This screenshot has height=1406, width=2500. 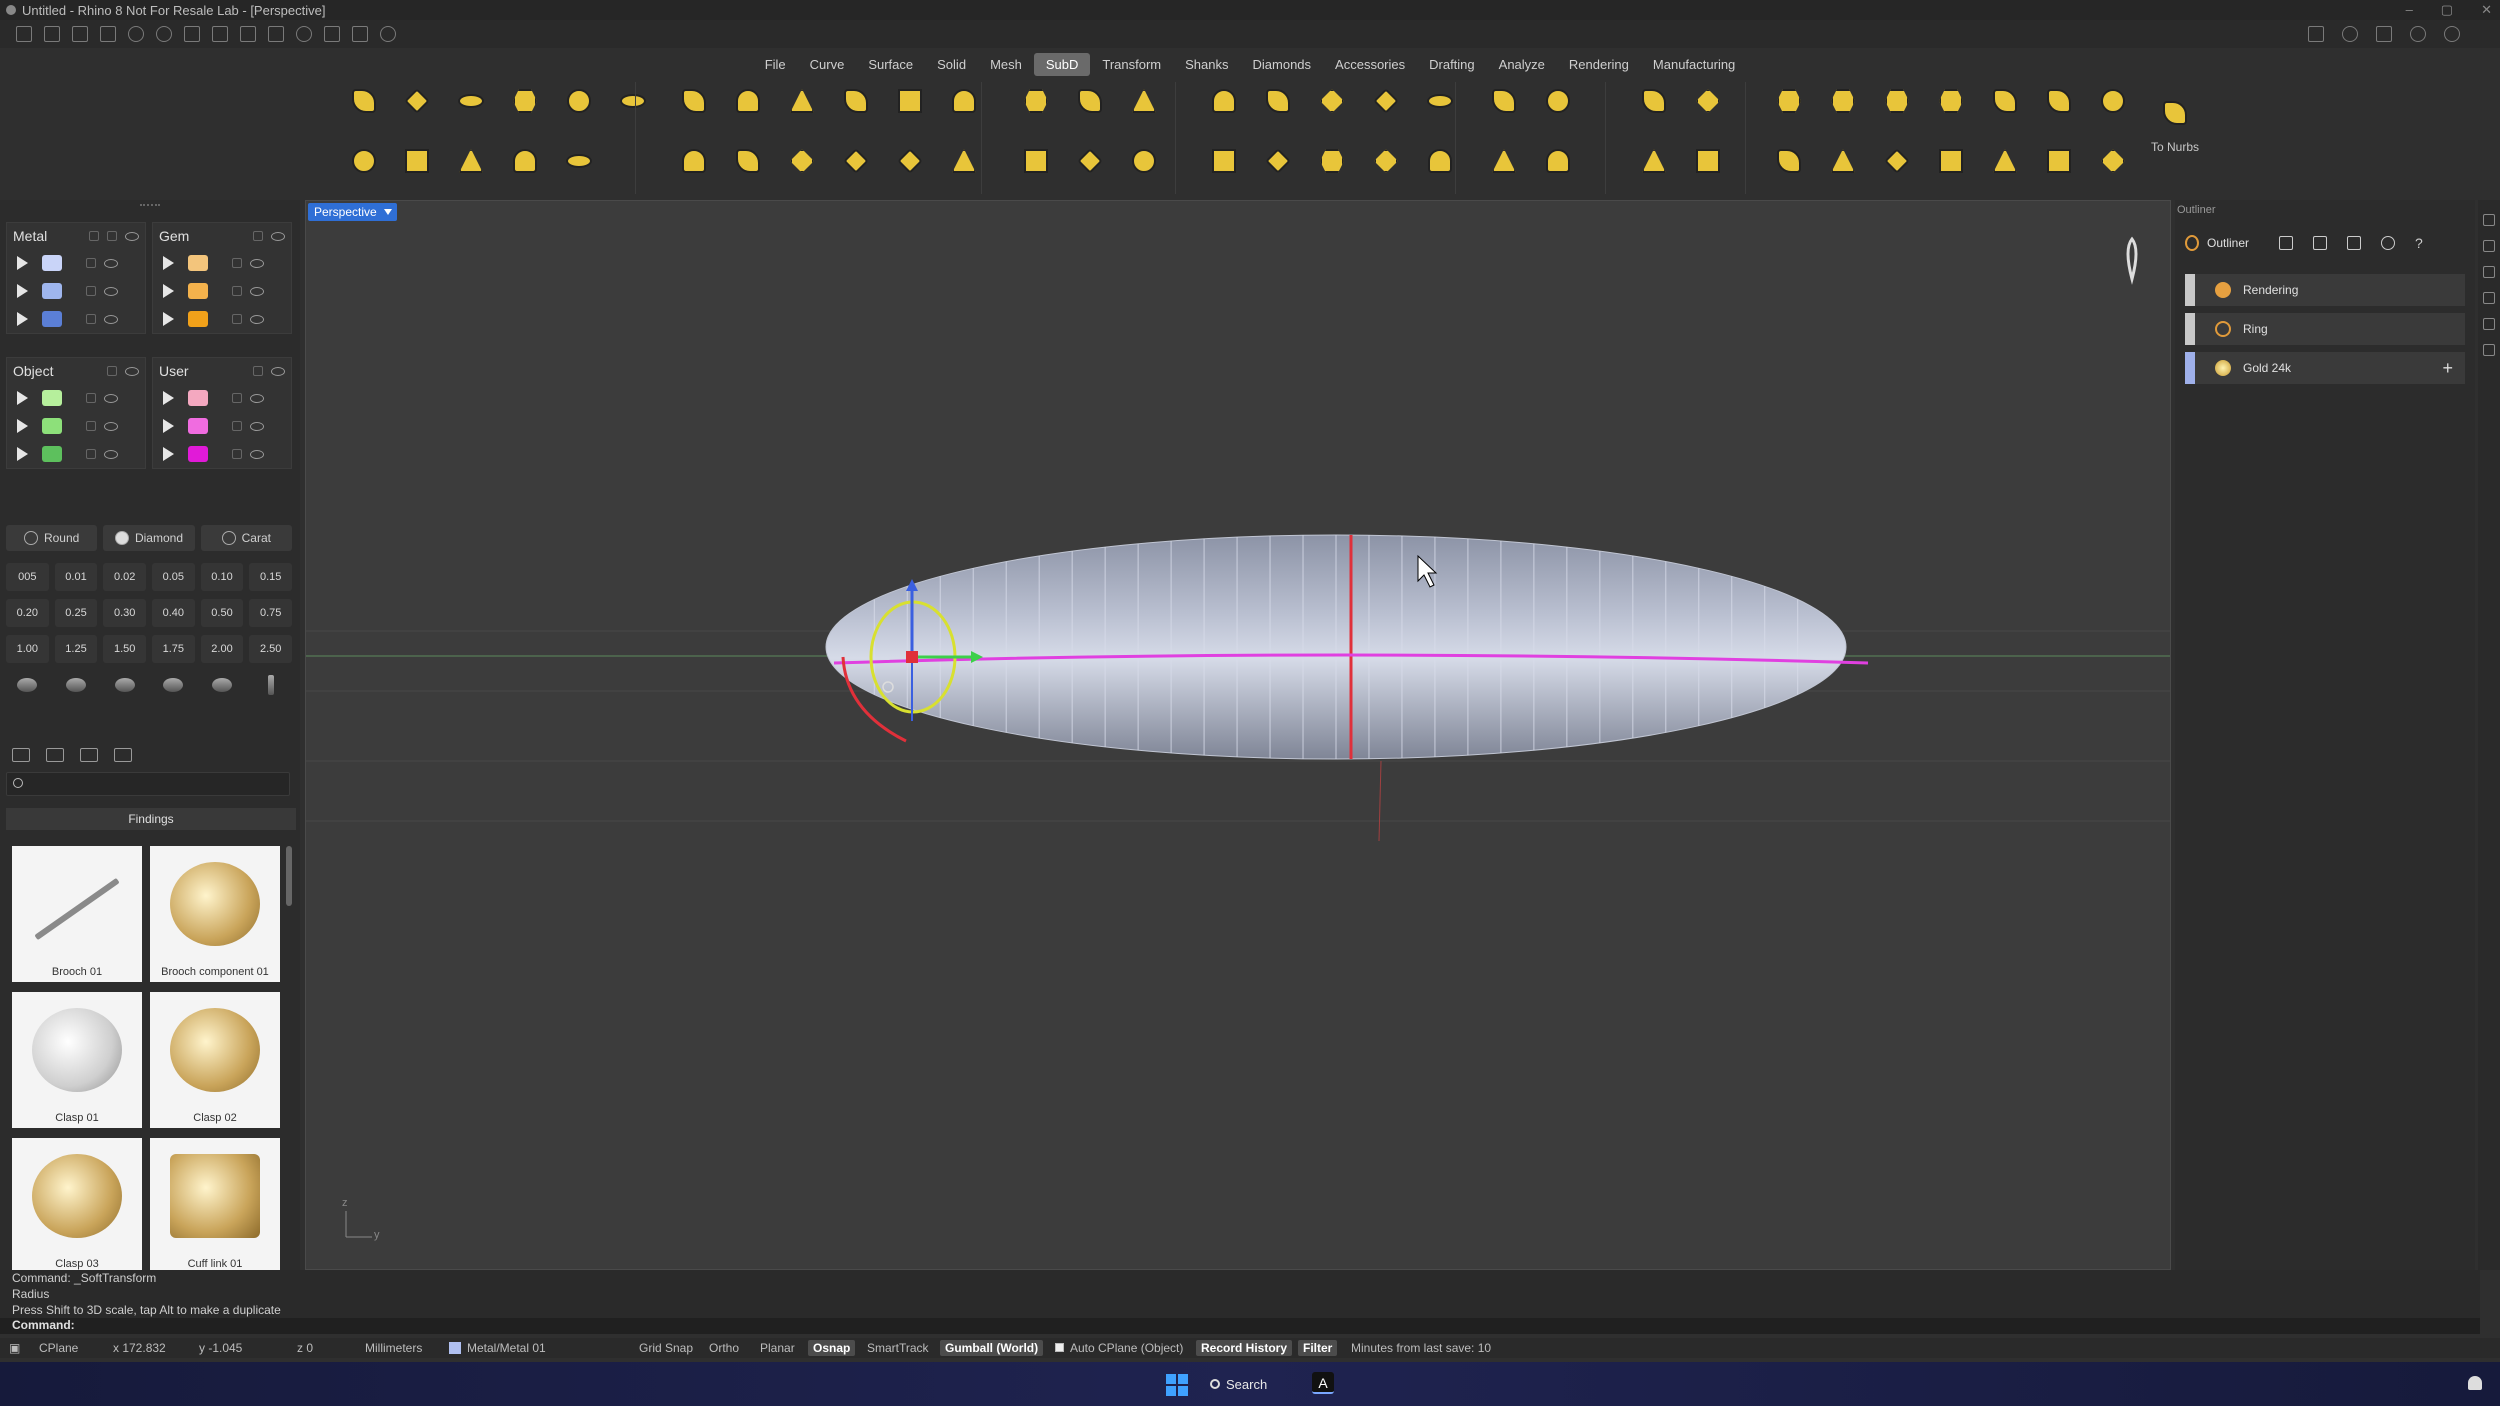 I want to click on tab-file: File, so click(x=775, y=64).